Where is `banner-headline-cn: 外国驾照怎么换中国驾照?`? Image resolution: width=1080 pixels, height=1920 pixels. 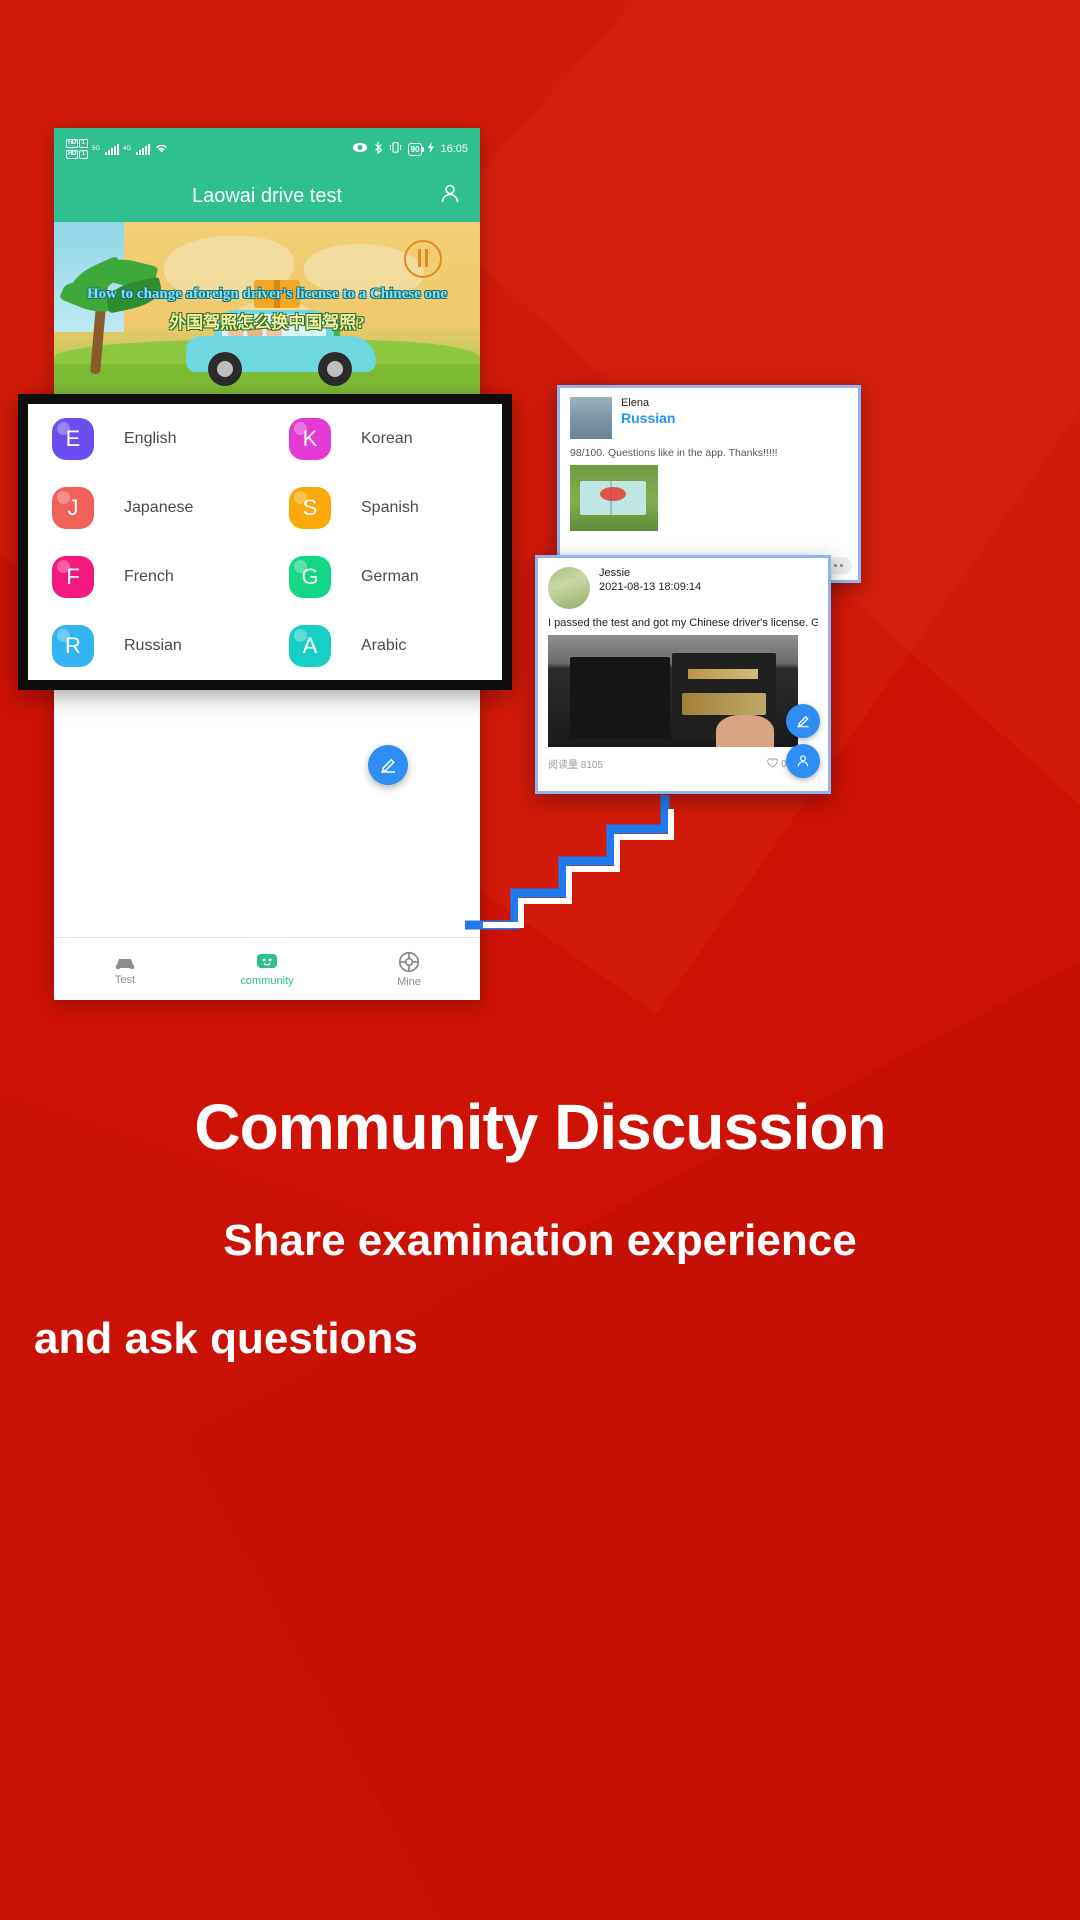 banner-headline-cn: 外国驾照怎么换中国驾照? is located at coordinates (267, 322).